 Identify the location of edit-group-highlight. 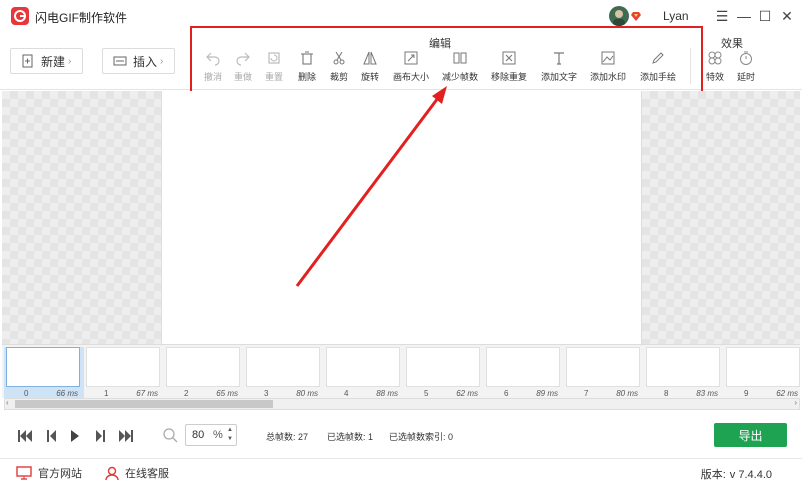
(446, 63).